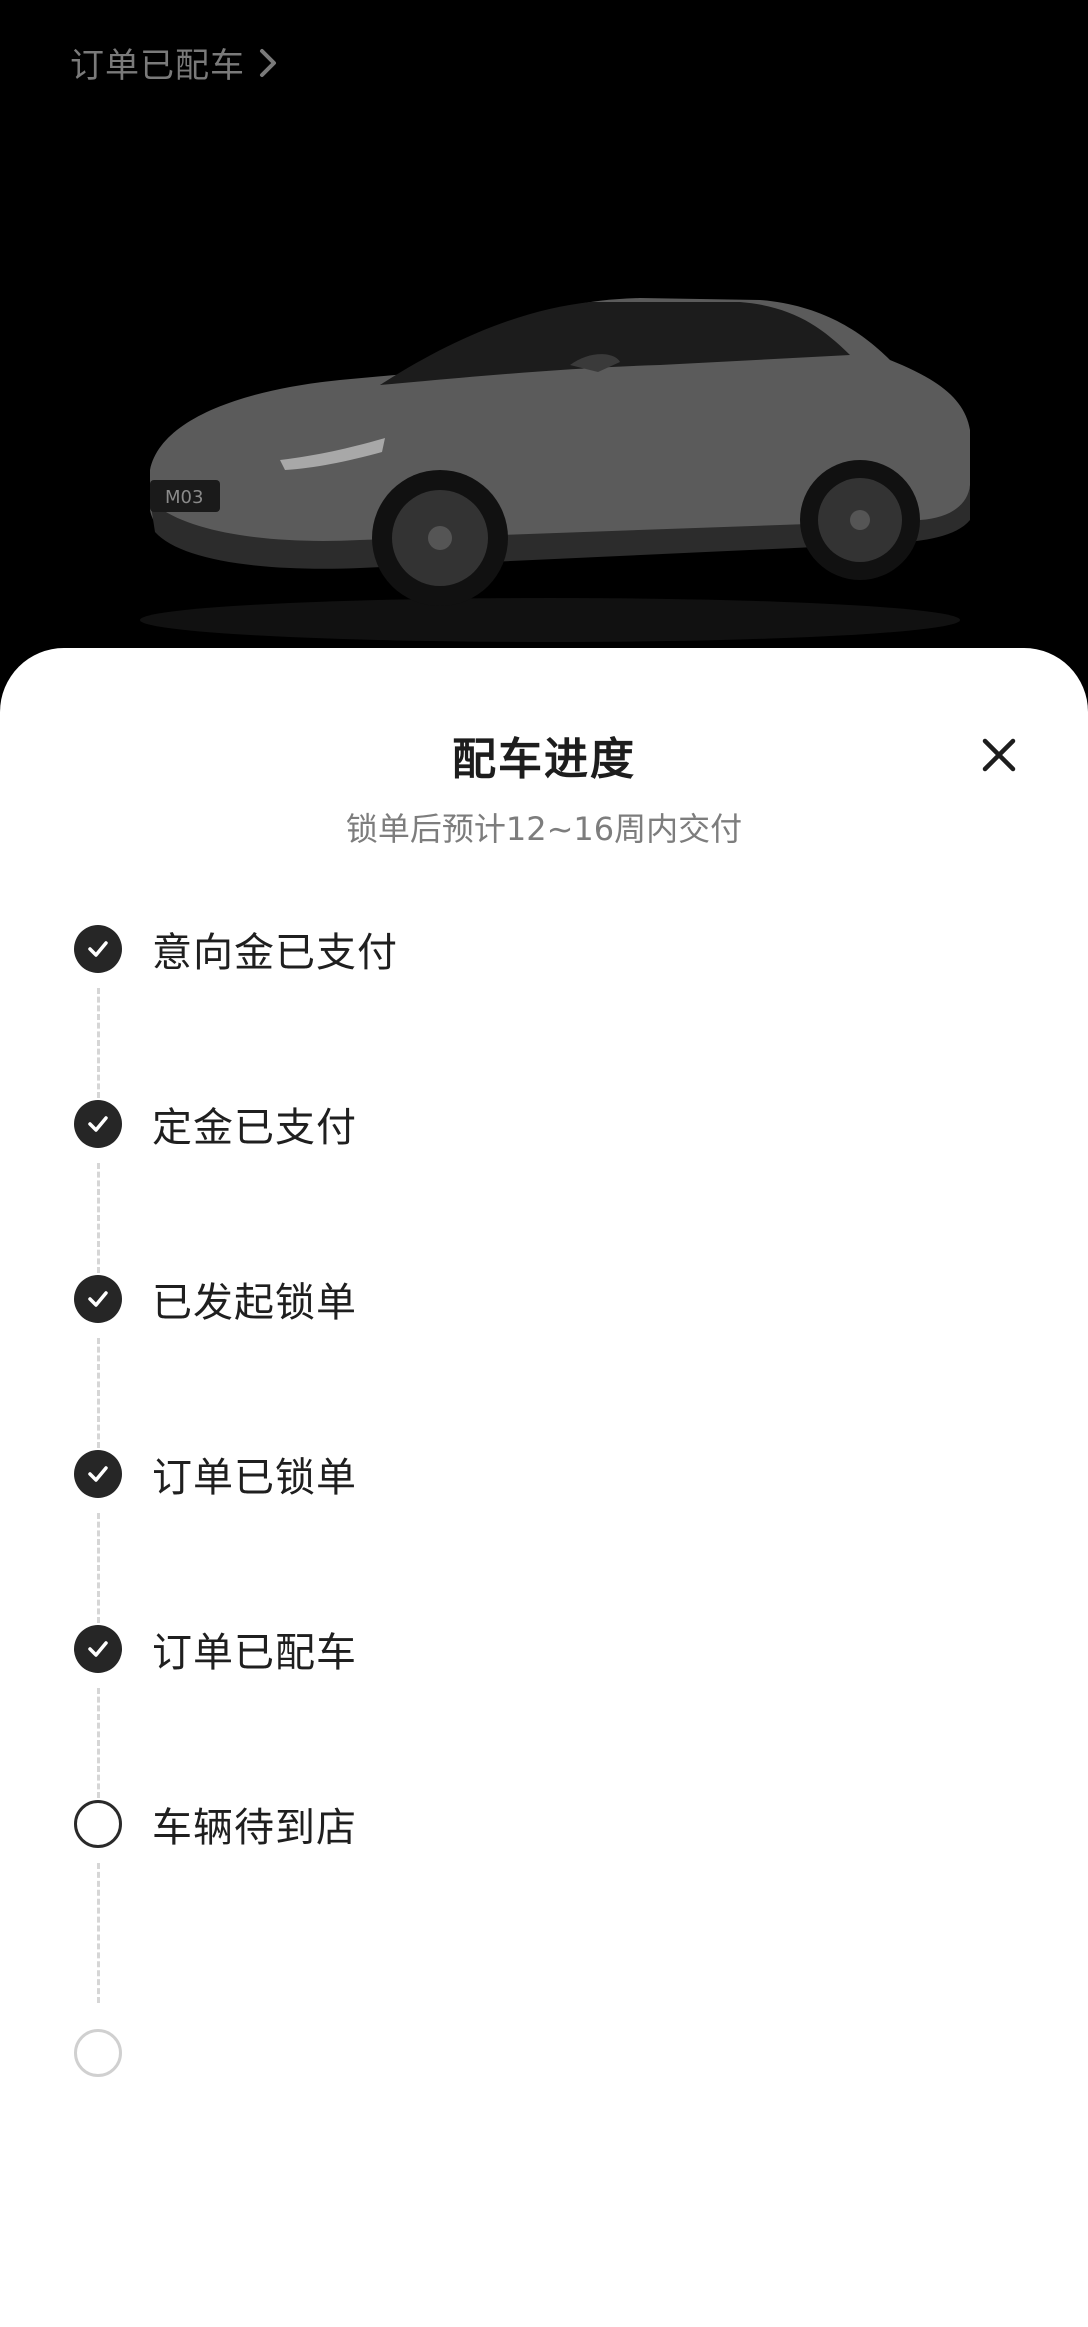  I want to click on step-label: 已发起锁单, so click(254, 1303).